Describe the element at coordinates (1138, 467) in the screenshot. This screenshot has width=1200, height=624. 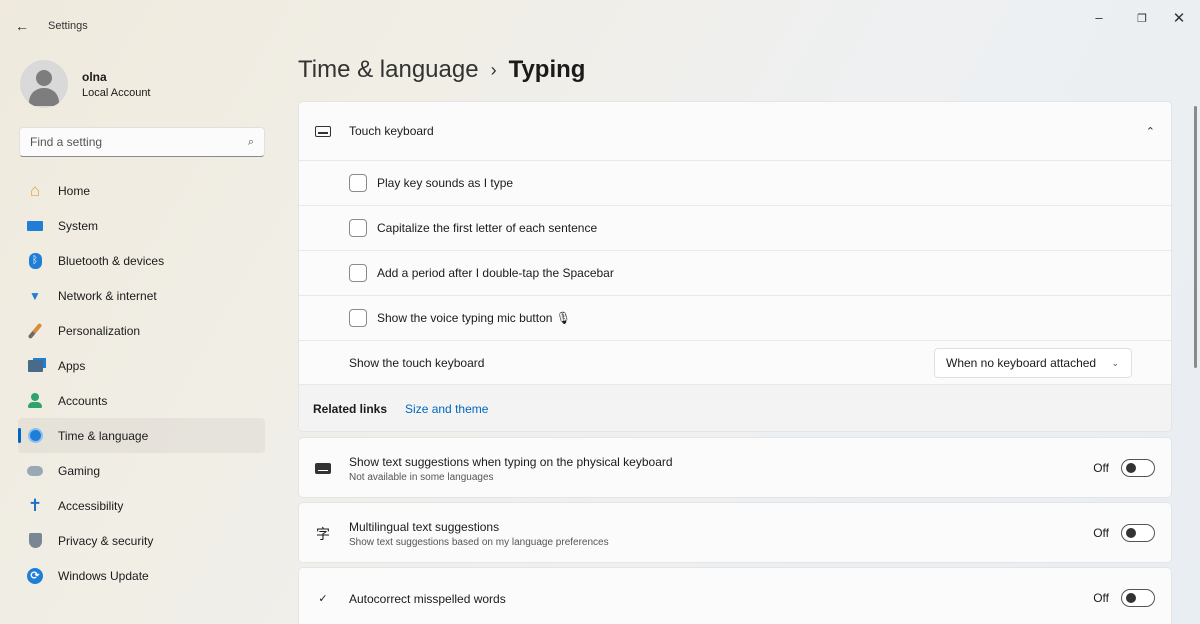
I see `text-suggestions-toggle` at that location.